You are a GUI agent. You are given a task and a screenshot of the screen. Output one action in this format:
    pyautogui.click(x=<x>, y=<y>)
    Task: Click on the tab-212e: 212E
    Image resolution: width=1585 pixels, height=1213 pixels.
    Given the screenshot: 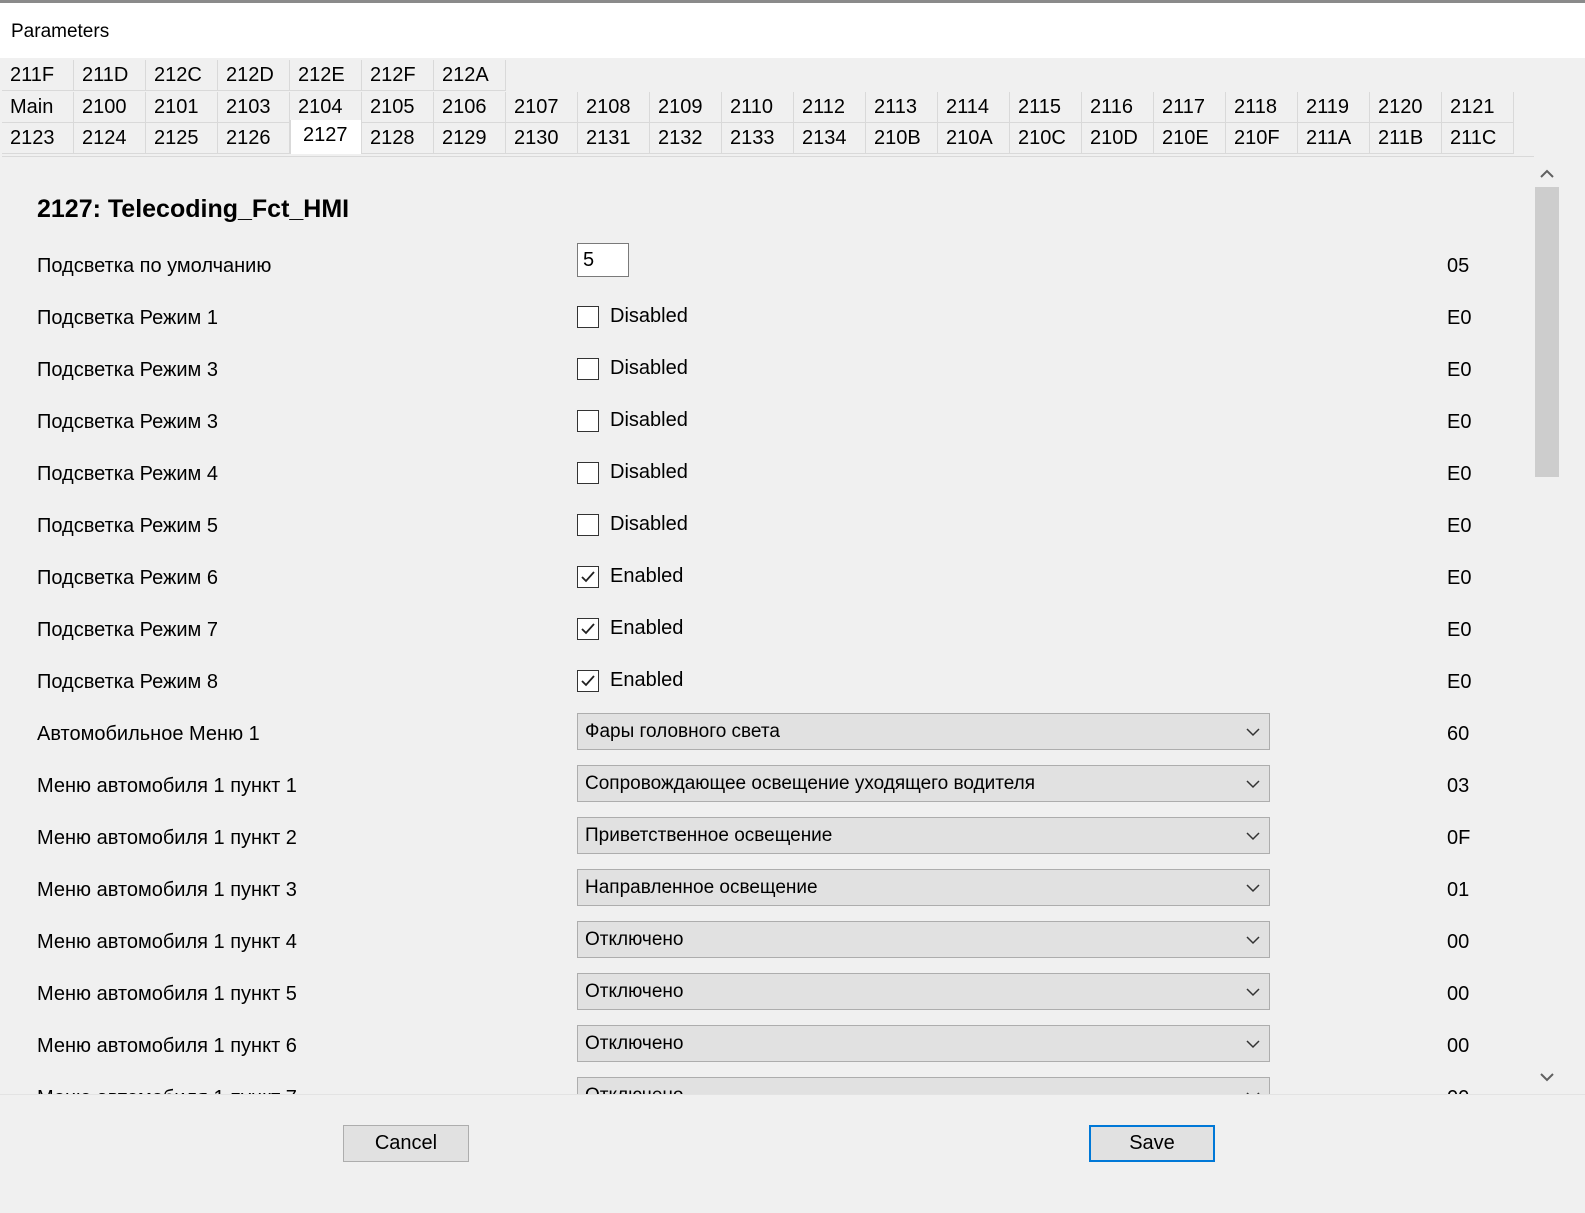 What is the action you would take?
    pyautogui.click(x=326, y=75)
    